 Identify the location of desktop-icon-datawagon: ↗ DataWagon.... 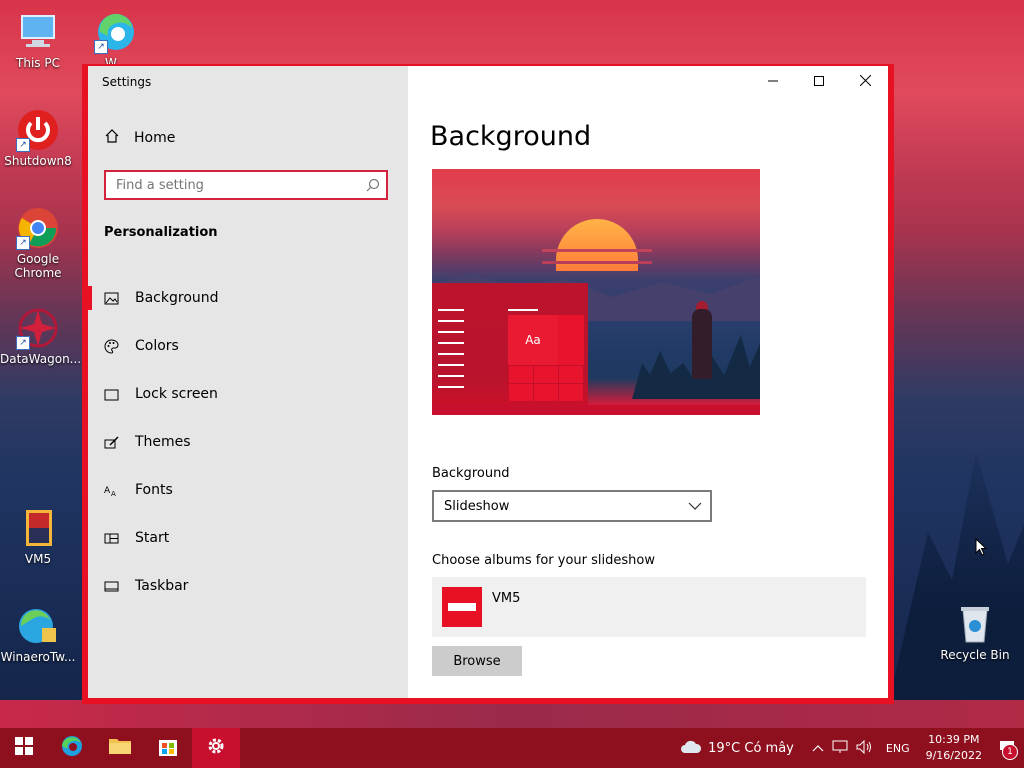
(41, 336).